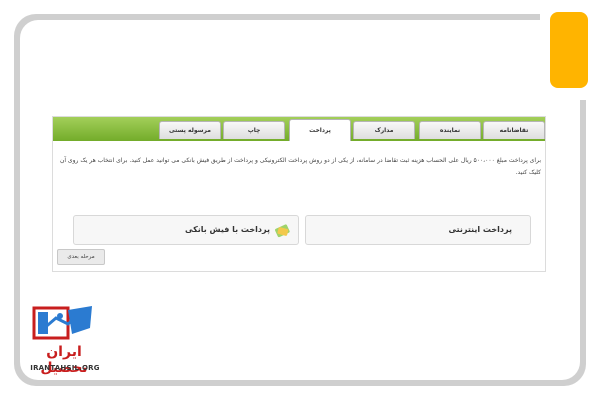 Image resolution: width=600 pixels, height=400 pixels. I want to click on tab-print: چاپ, so click(254, 130).